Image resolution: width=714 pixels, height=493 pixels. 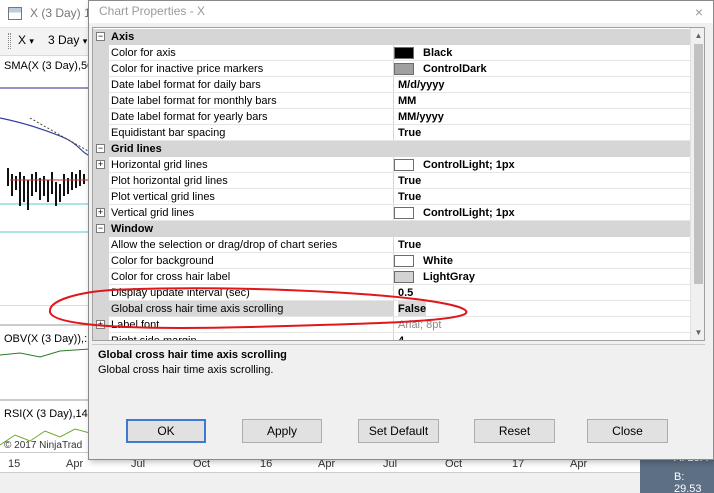 I want to click on property-name: Color for background, so click(x=162, y=261).